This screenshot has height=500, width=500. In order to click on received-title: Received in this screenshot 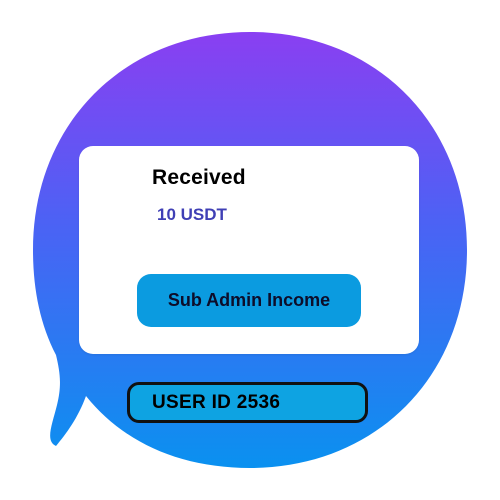, I will do `click(199, 177)`.